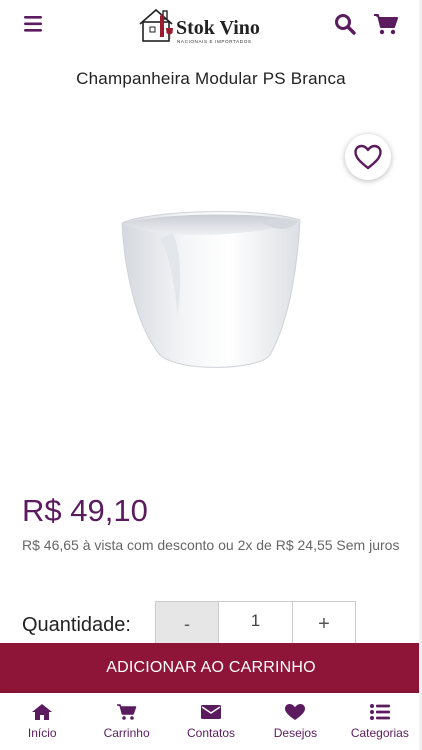 The image size is (422, 750). I want to click on cart-icon, so click(126, 712).